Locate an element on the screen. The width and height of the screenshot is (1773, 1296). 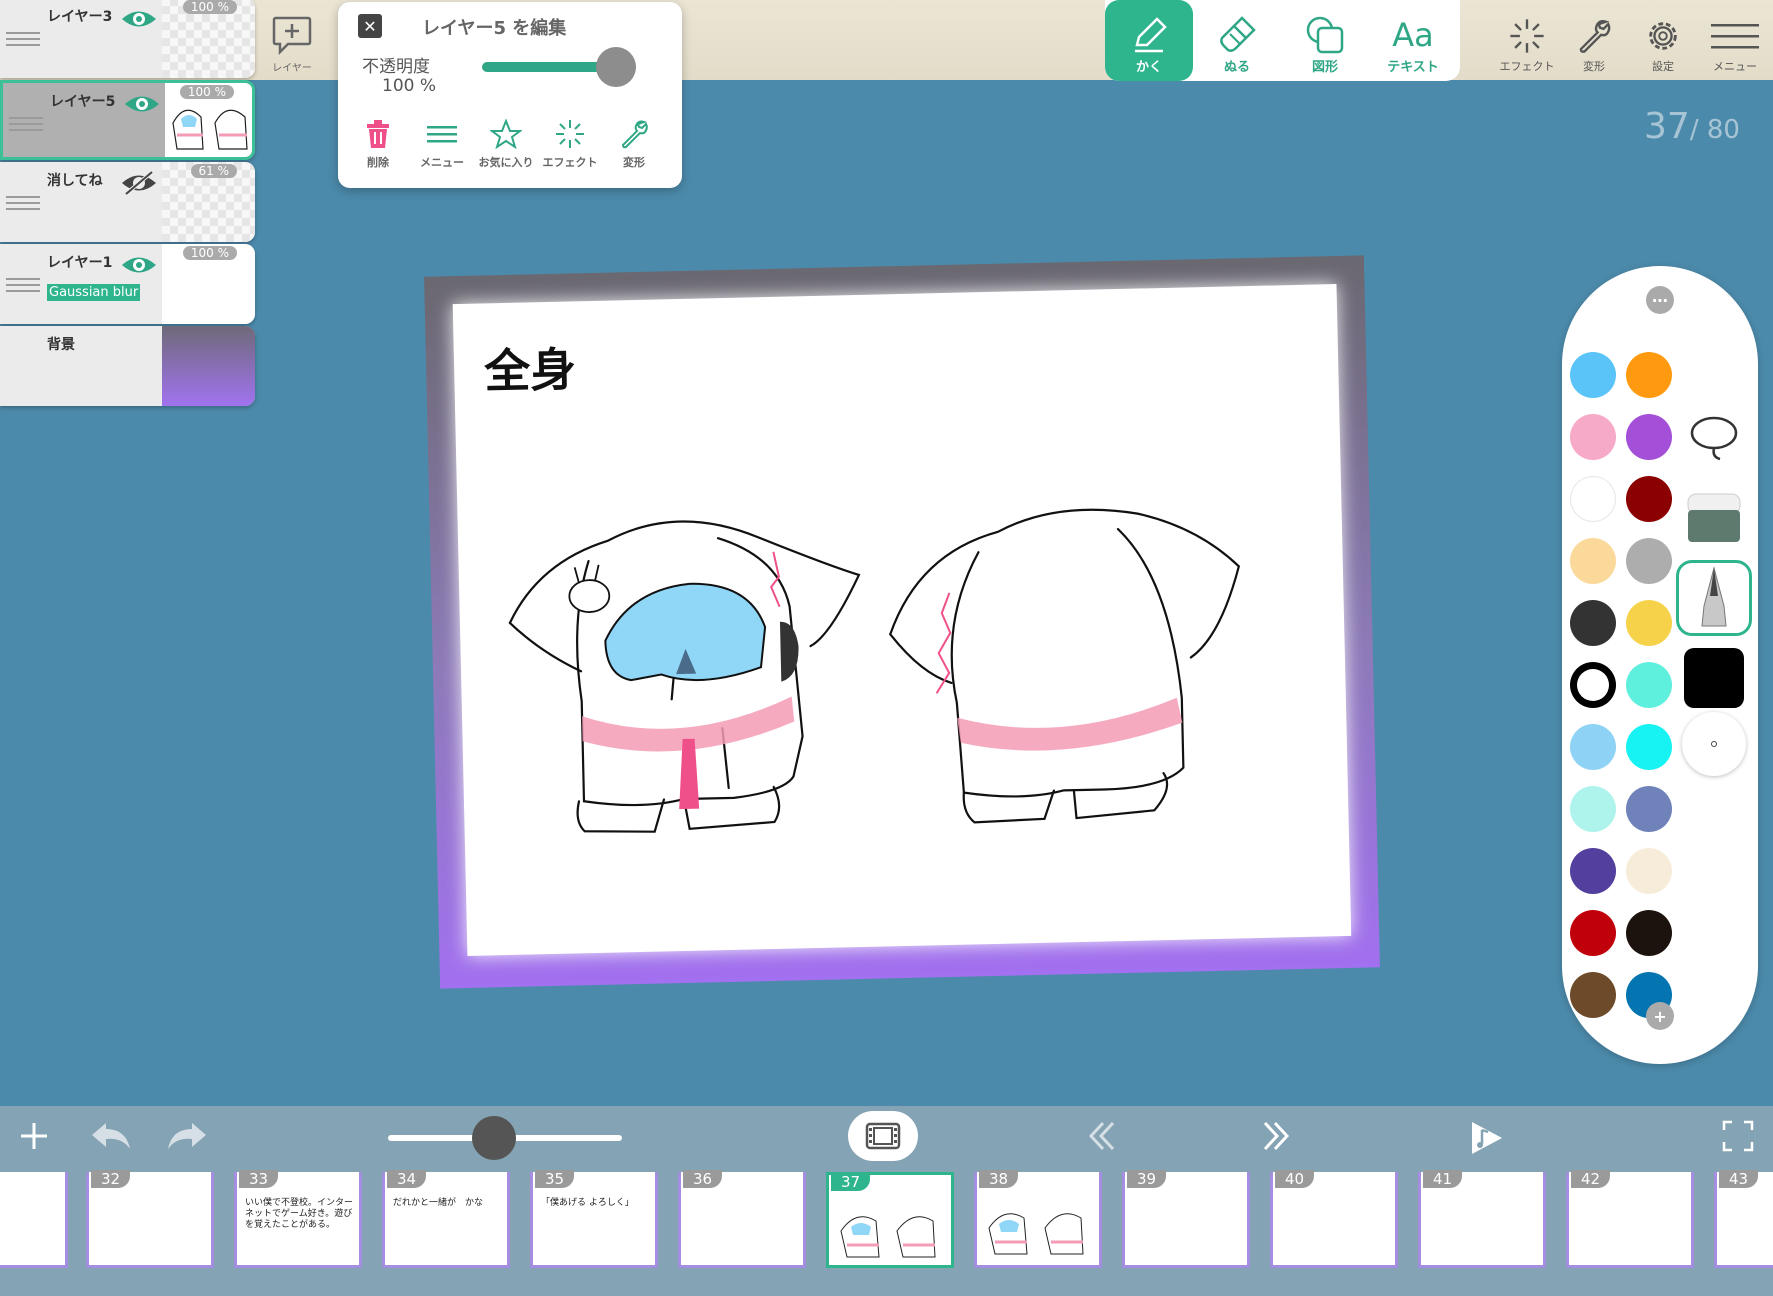
layer-name: レイヤー5 is located at coordinates (83, 102).